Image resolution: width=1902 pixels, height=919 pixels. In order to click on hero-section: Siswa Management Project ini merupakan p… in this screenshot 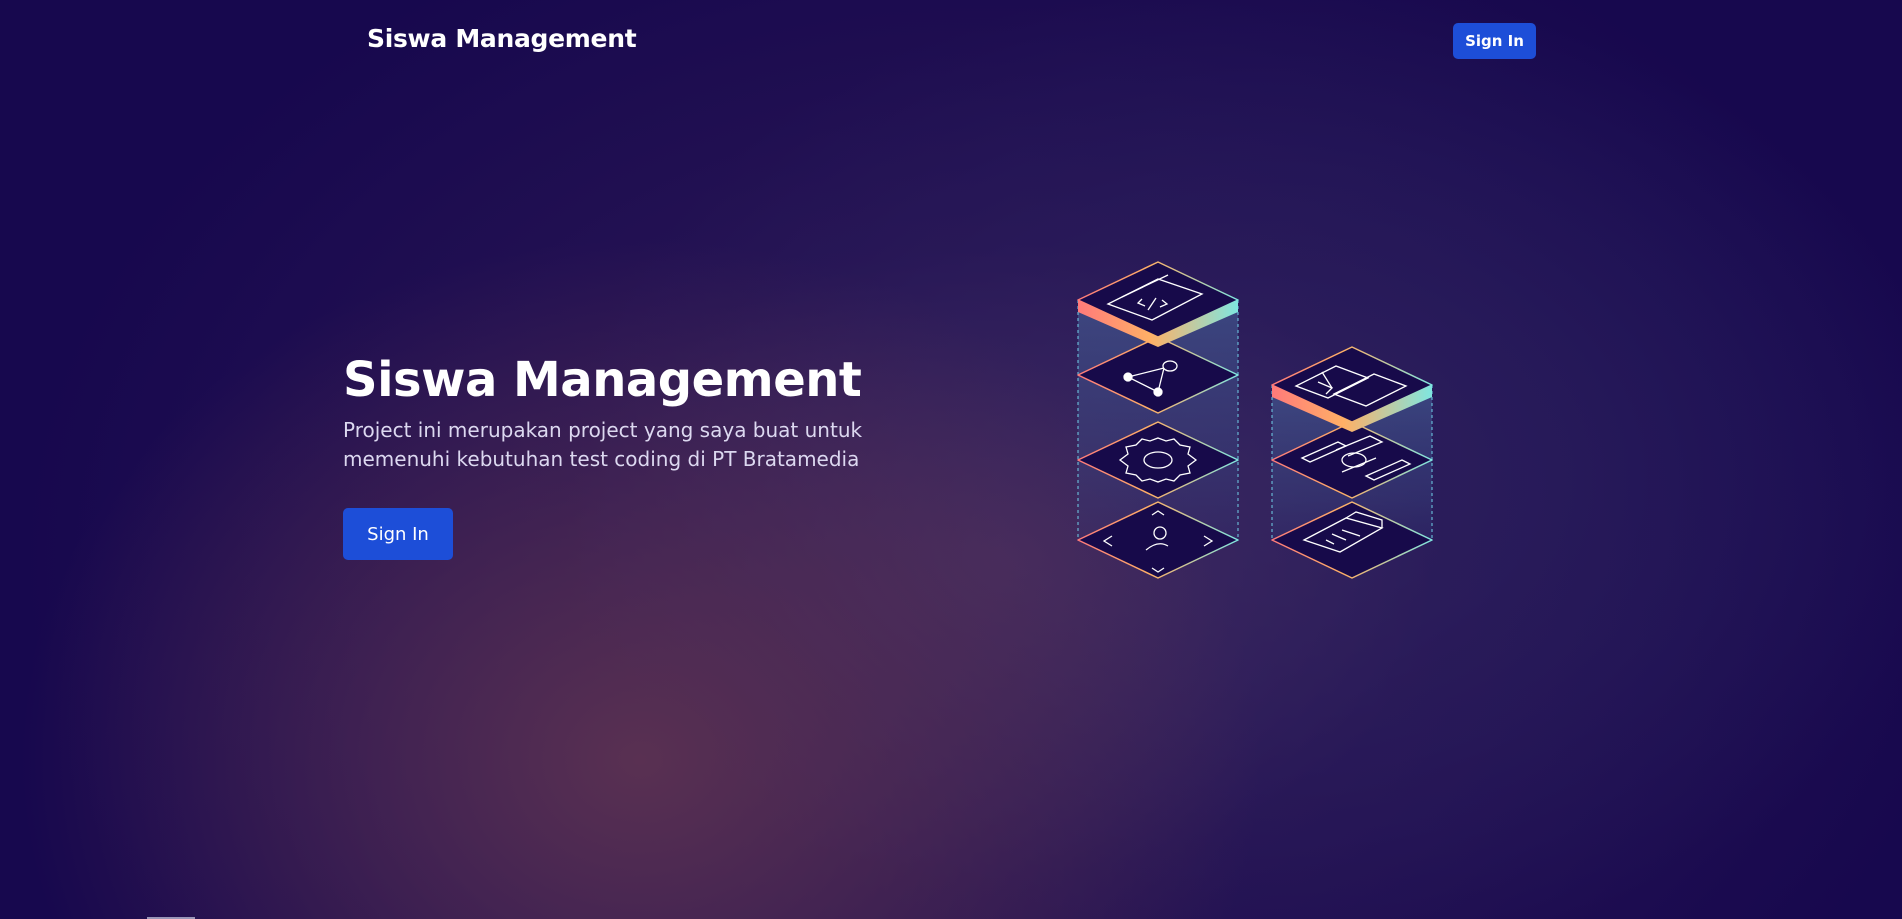, I will do `click(653, 455)`.